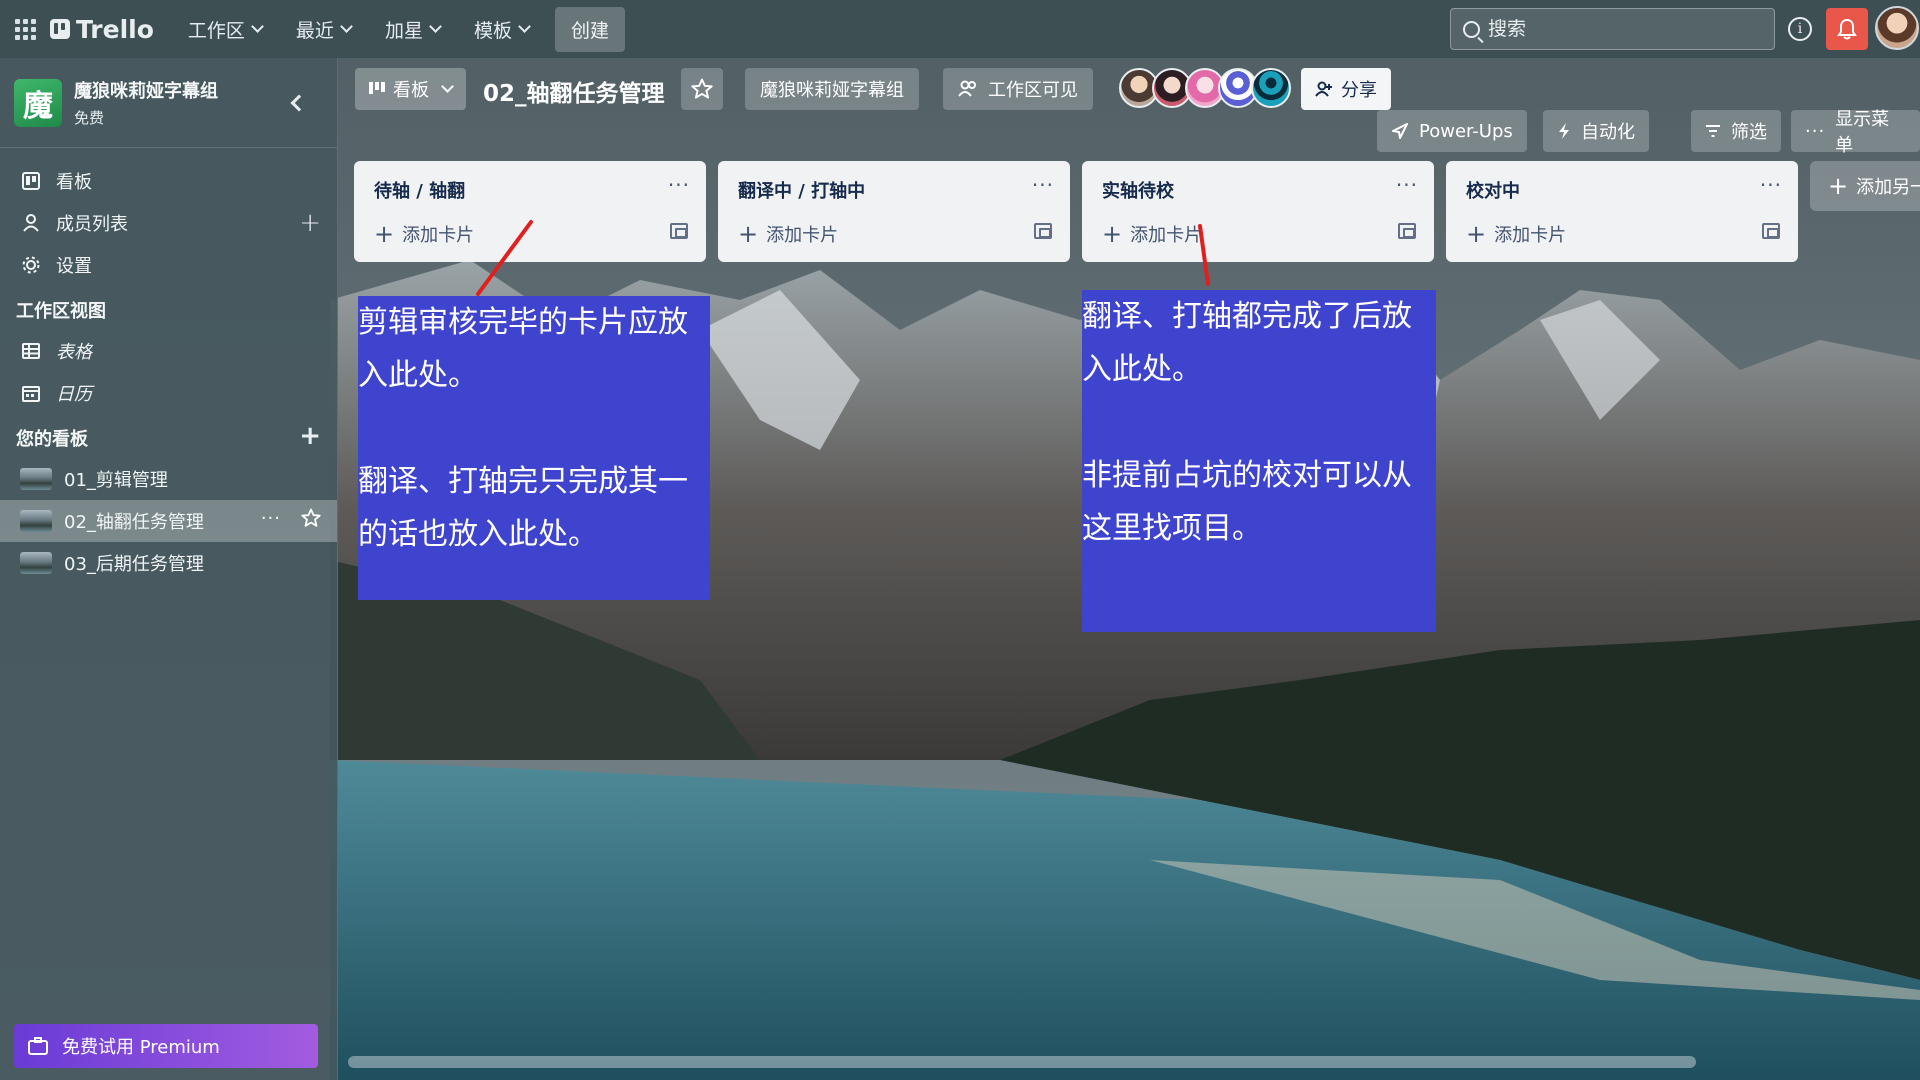 This screenshot has width=1920, height=1080. Describe the element at coordinates (168, 521) in the screenshot. I see `sidebar-board-item-active: 02_轴翻任务管理 ···` at that location.